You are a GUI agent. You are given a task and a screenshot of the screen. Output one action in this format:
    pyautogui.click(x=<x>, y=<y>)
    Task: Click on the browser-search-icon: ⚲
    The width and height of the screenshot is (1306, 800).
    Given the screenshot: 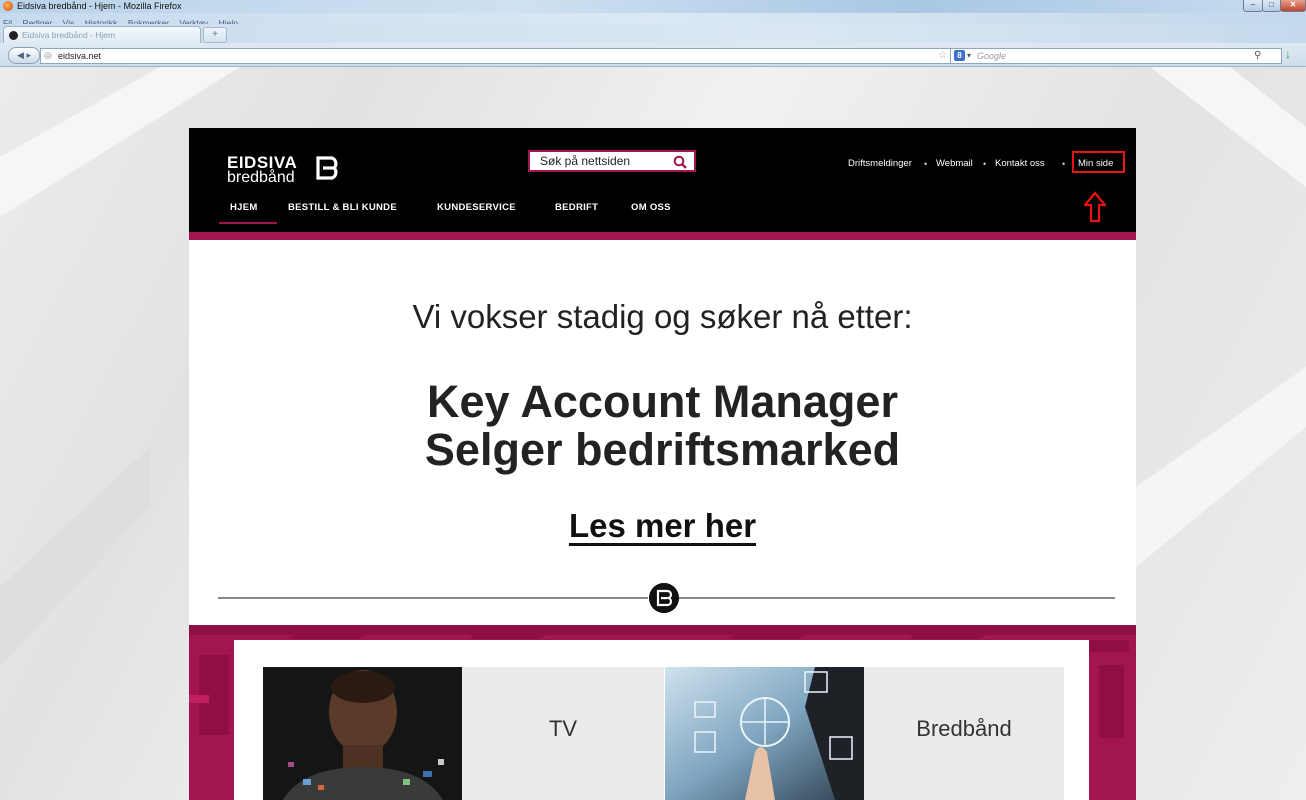 What is the action you would take?
    pyautogui.click(x=1257, y=56)
    